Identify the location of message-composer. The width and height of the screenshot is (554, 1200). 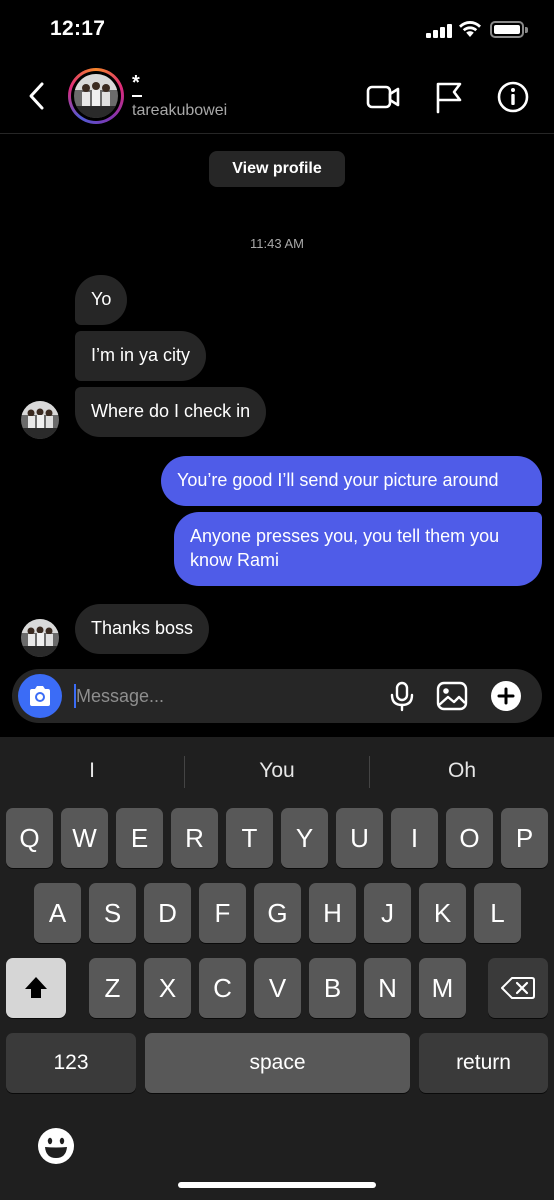
(277, 696).